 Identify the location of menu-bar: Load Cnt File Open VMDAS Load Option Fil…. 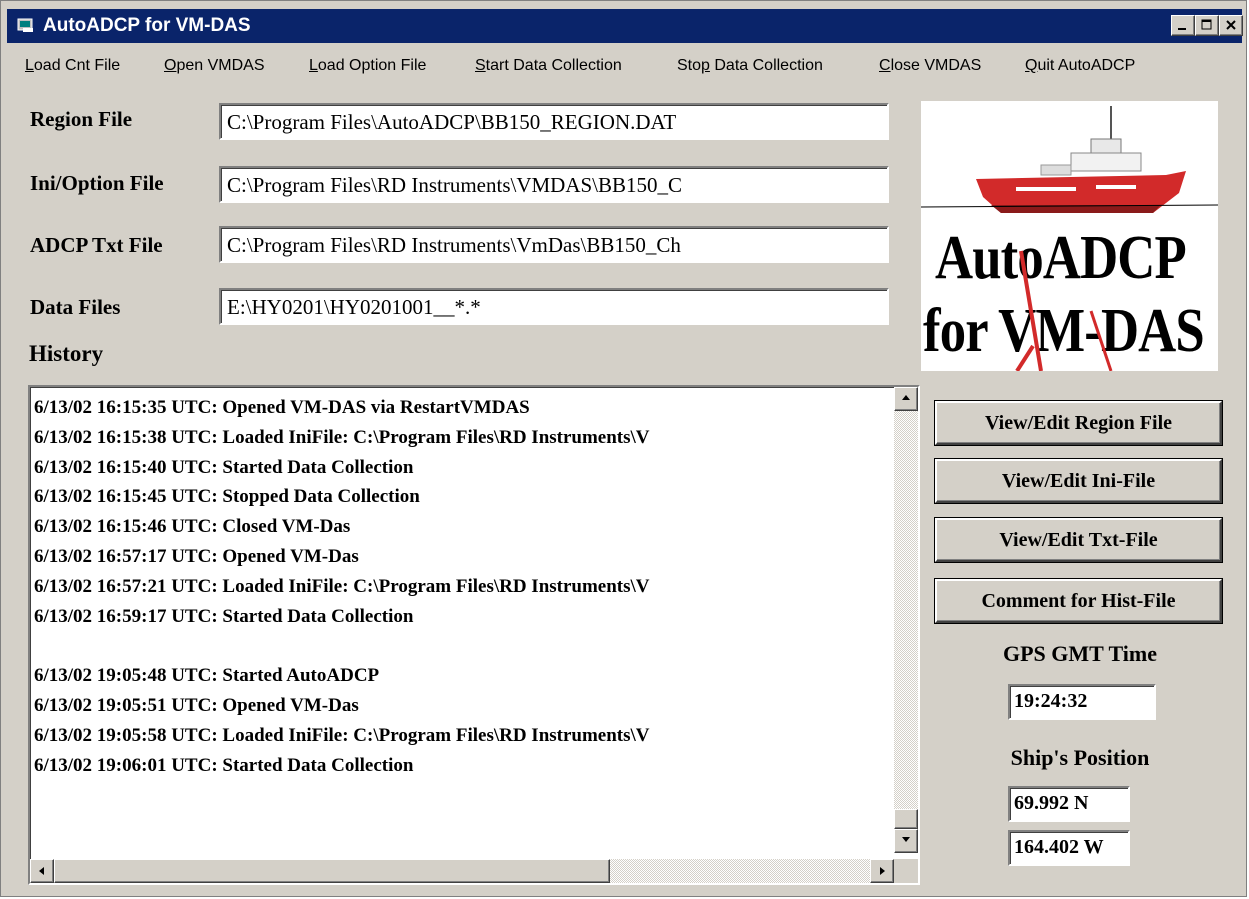
(629, 64).